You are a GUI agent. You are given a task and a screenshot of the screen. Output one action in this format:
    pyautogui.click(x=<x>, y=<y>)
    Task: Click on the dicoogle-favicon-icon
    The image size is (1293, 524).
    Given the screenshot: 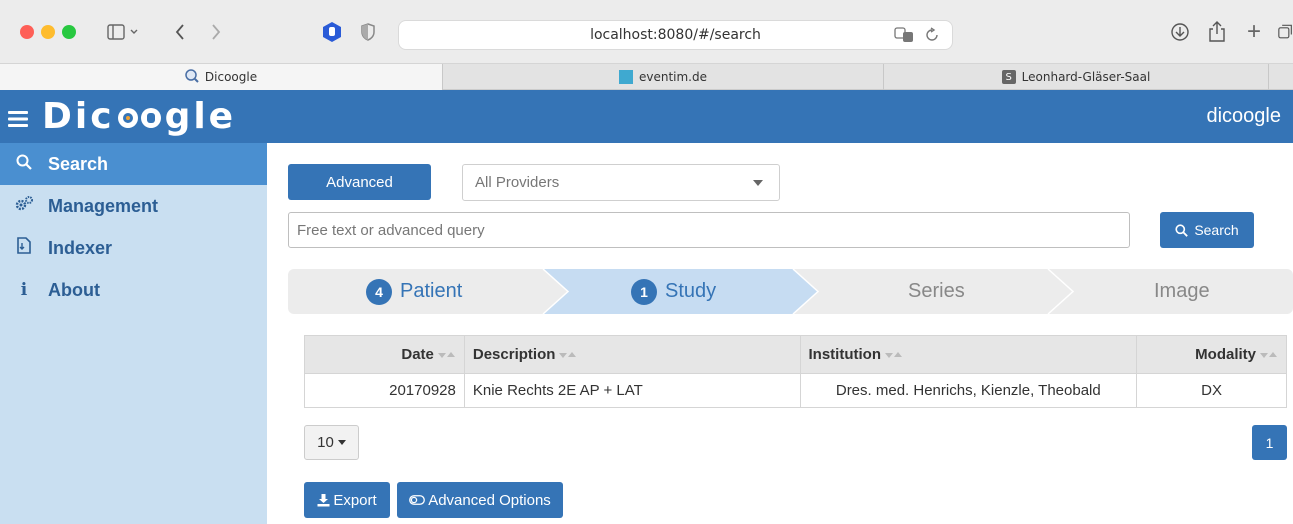 What is the action you would take?
    pyautogui.click(x=192, y=77)
    